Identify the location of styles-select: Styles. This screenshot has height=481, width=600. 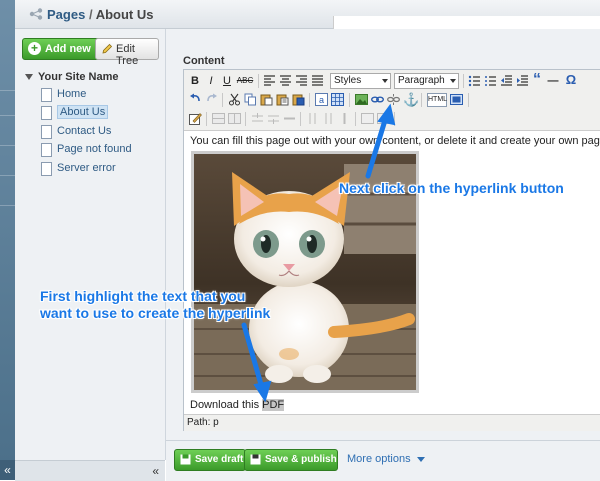
(360, 81).